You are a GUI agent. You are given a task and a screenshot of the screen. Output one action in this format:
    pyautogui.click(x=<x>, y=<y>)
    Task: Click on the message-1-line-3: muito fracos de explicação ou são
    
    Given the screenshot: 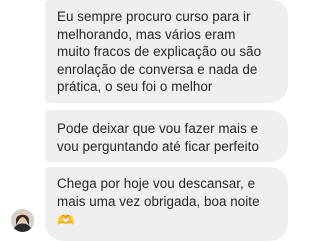 What is the action you would take?
    pyautogui.click(x=159, y=51)
    